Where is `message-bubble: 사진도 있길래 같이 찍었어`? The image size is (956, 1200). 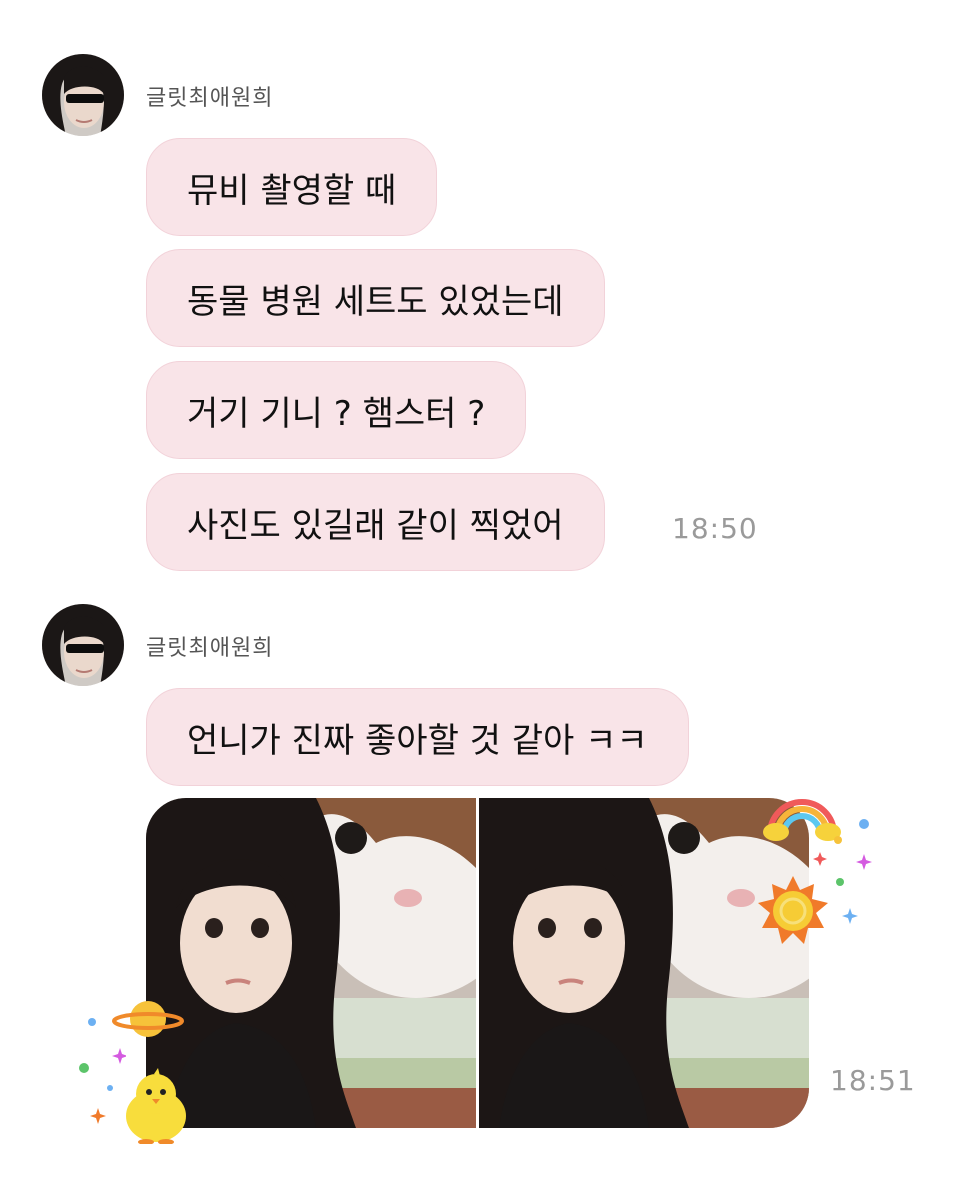
message-bubble: 사진도 있길래 같이 찍었어 is located at coordinates (375, 522).